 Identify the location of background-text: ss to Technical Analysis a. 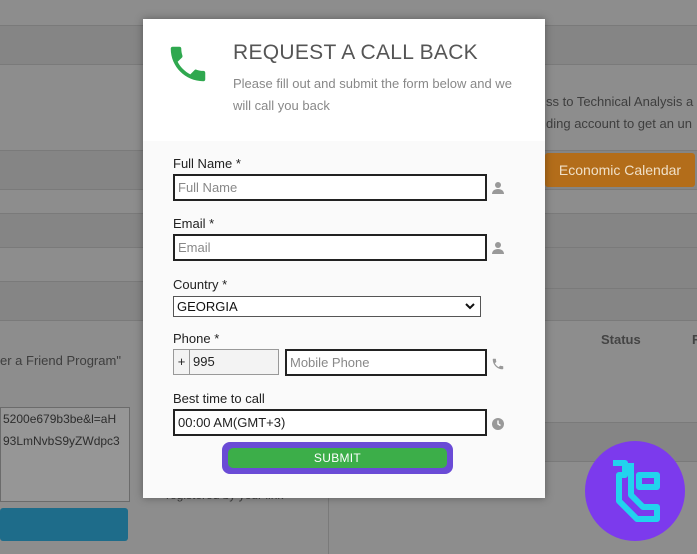
(620, 101).